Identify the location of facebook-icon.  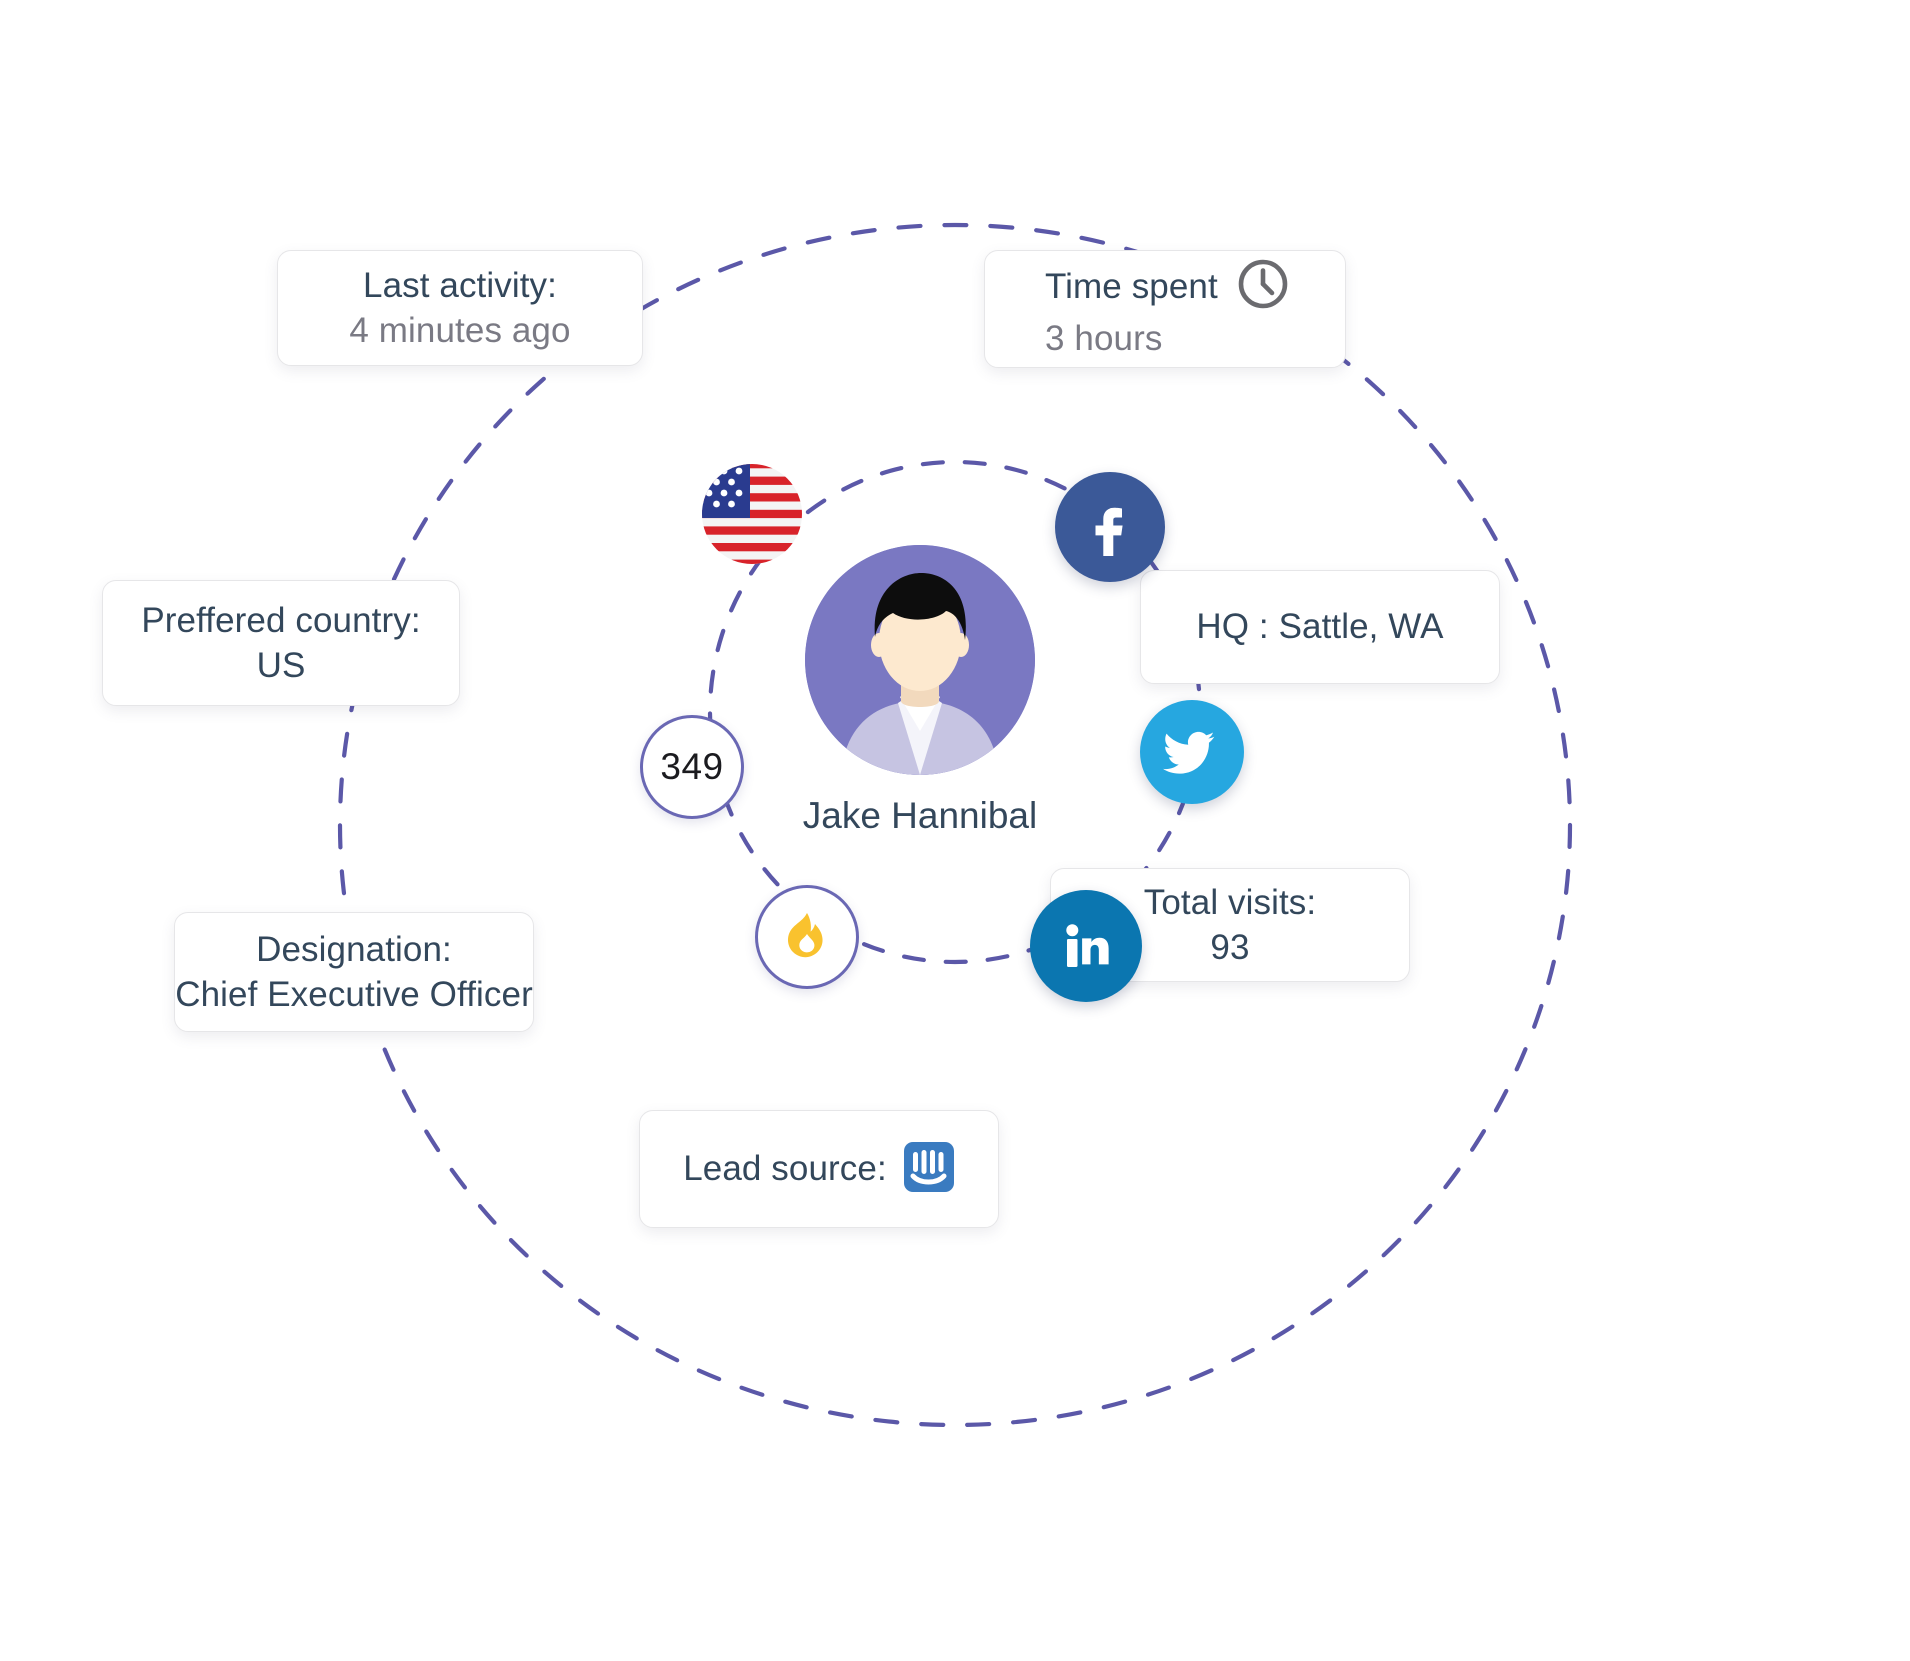
(1110, 527).